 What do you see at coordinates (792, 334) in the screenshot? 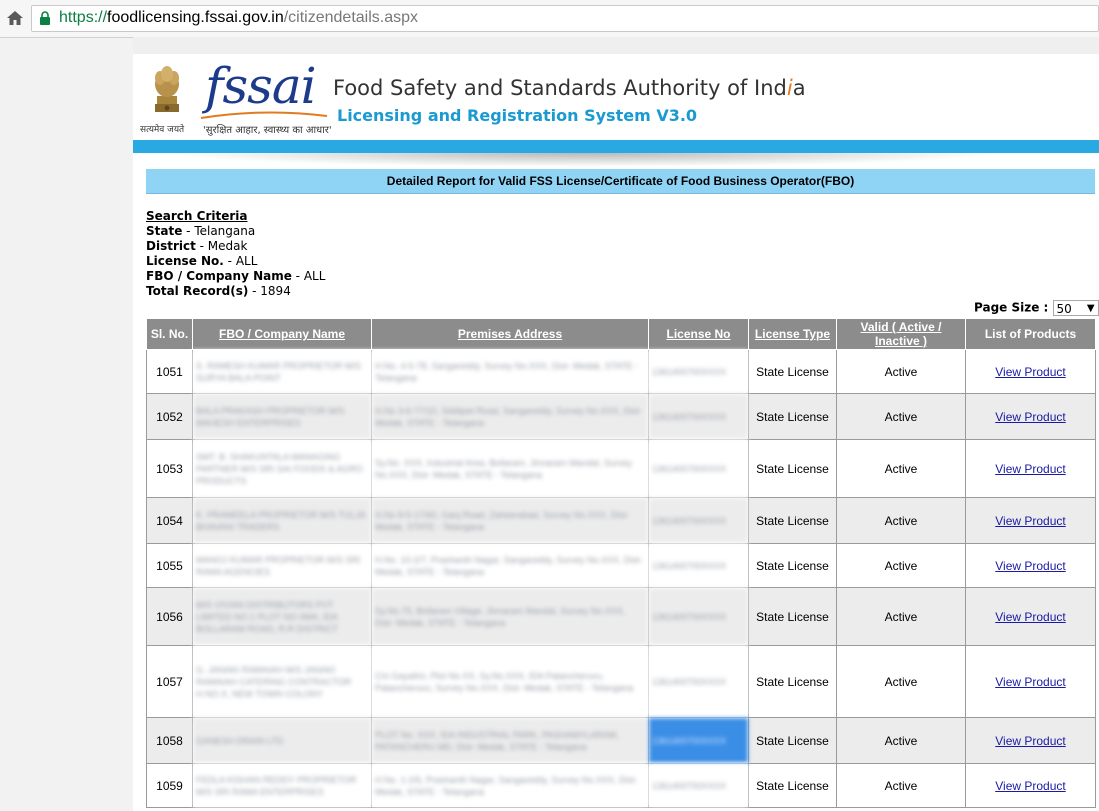
I see `col-license-type-sort: License Type` at bounding box center [792, 334].